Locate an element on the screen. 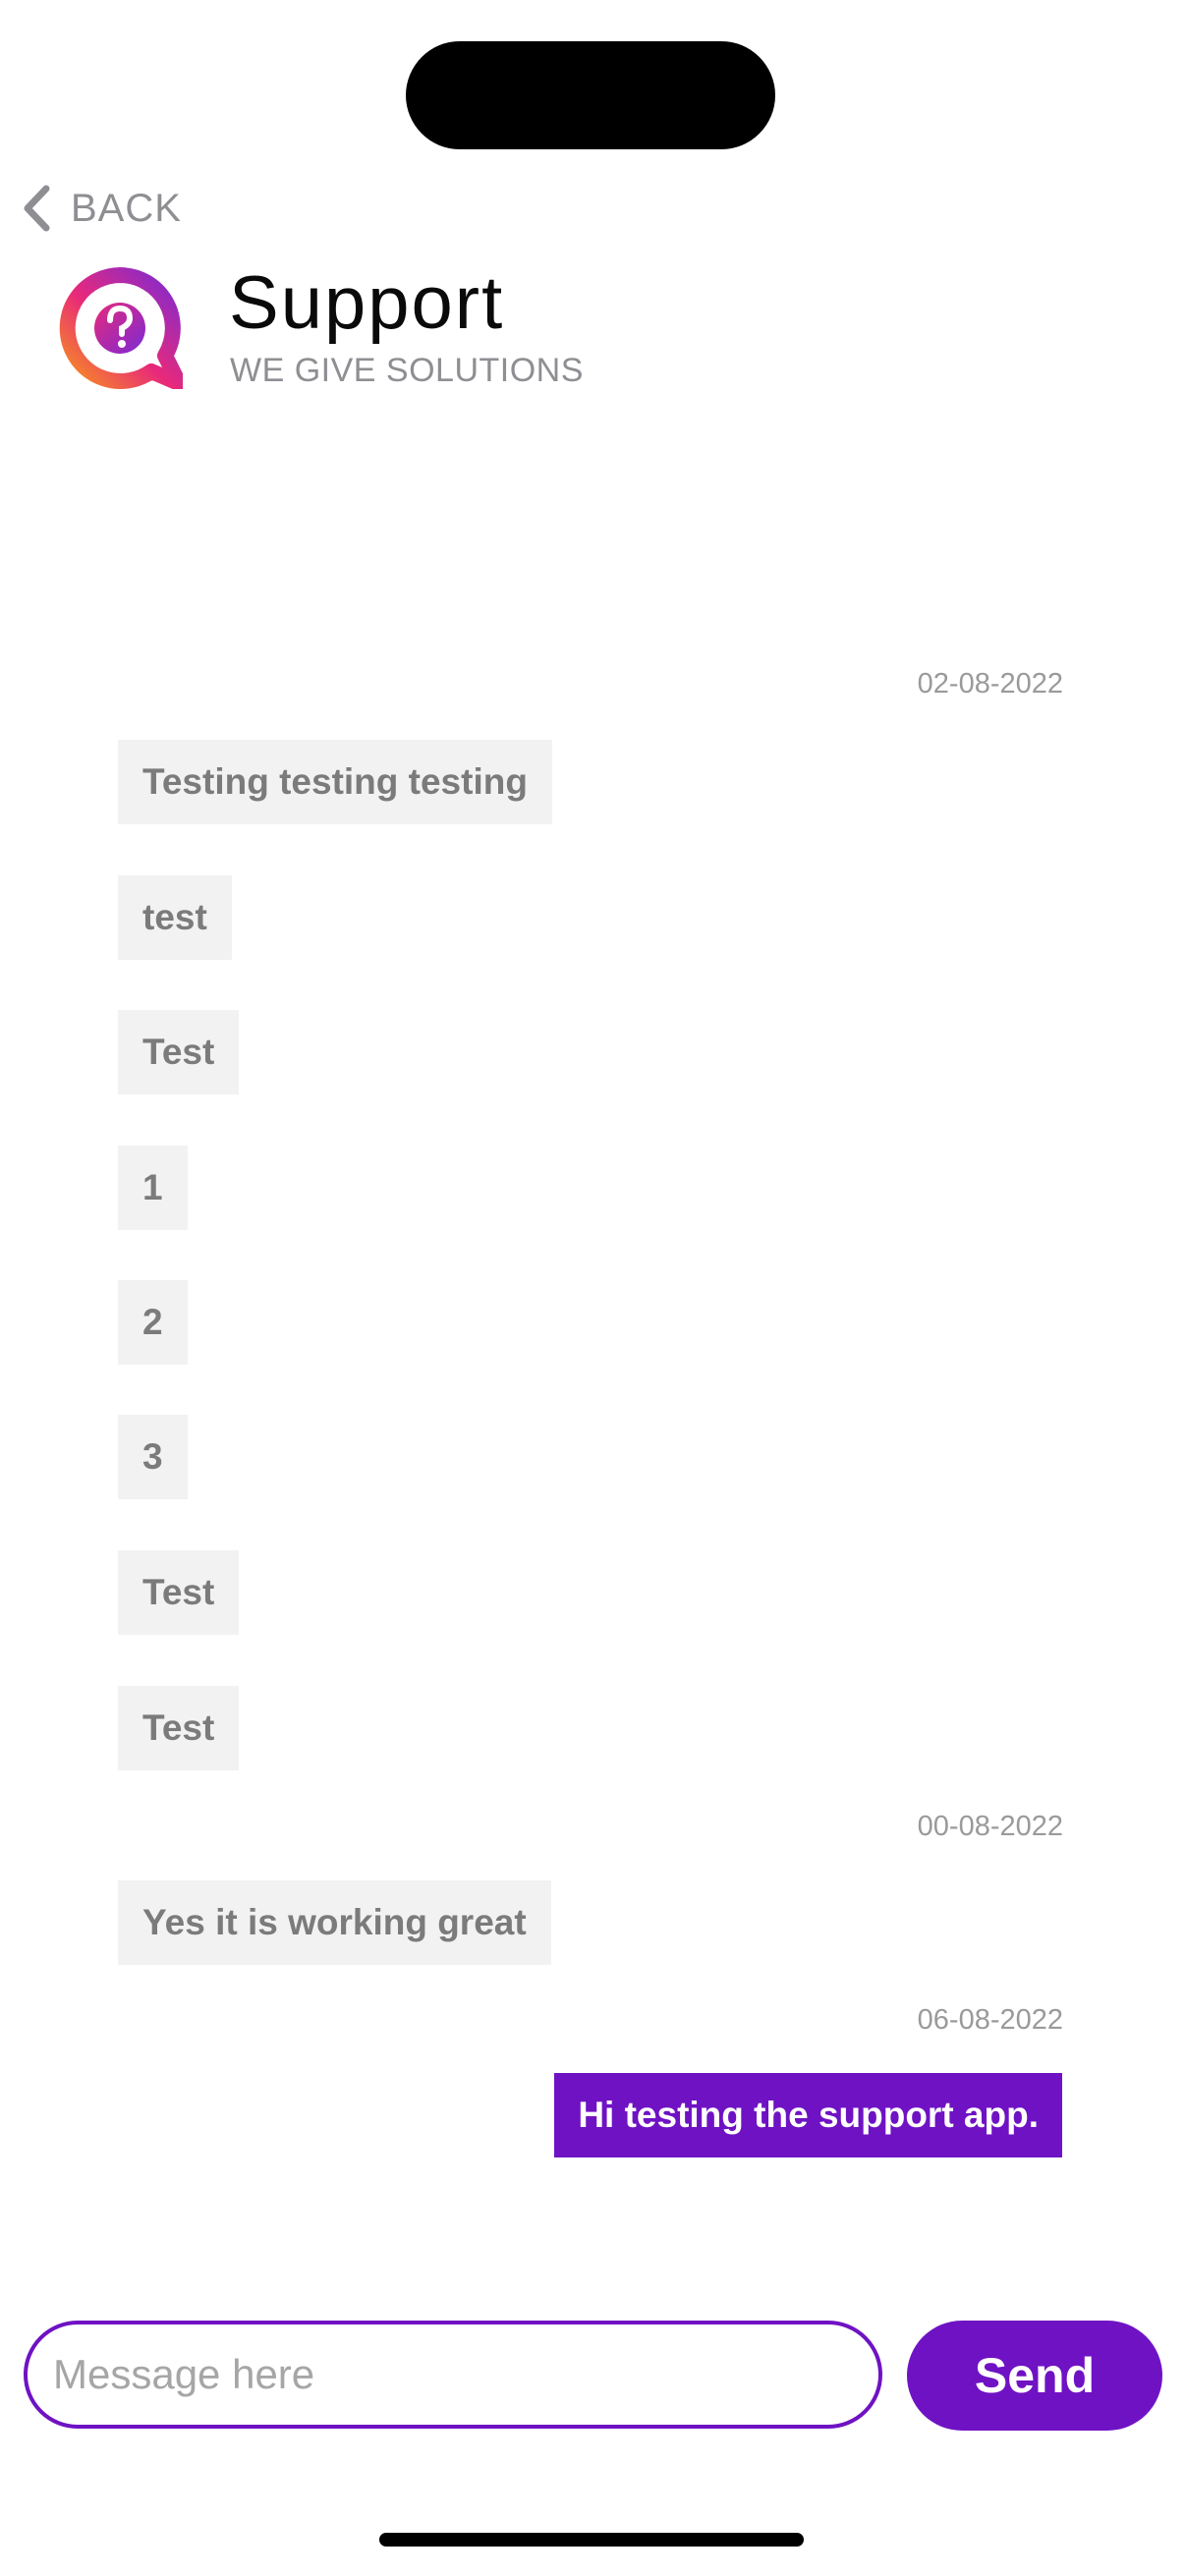 This screenshot has height=2576, width=1185. message-date: 02-08-2022 is located at coordinates (990, 684).